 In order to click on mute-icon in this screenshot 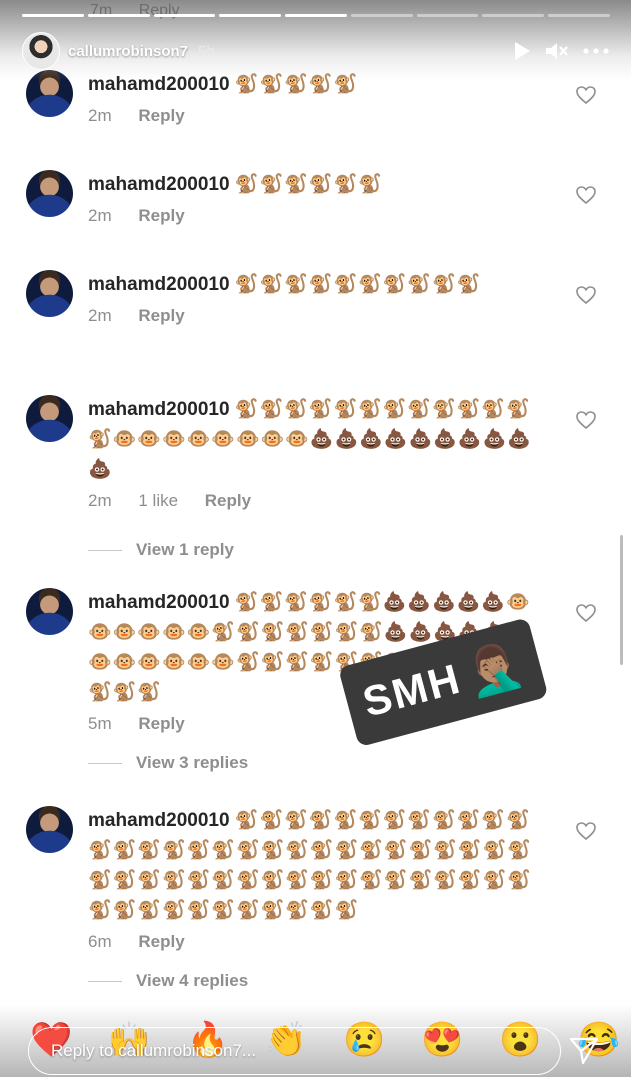, I will do `click(557, 51)`.